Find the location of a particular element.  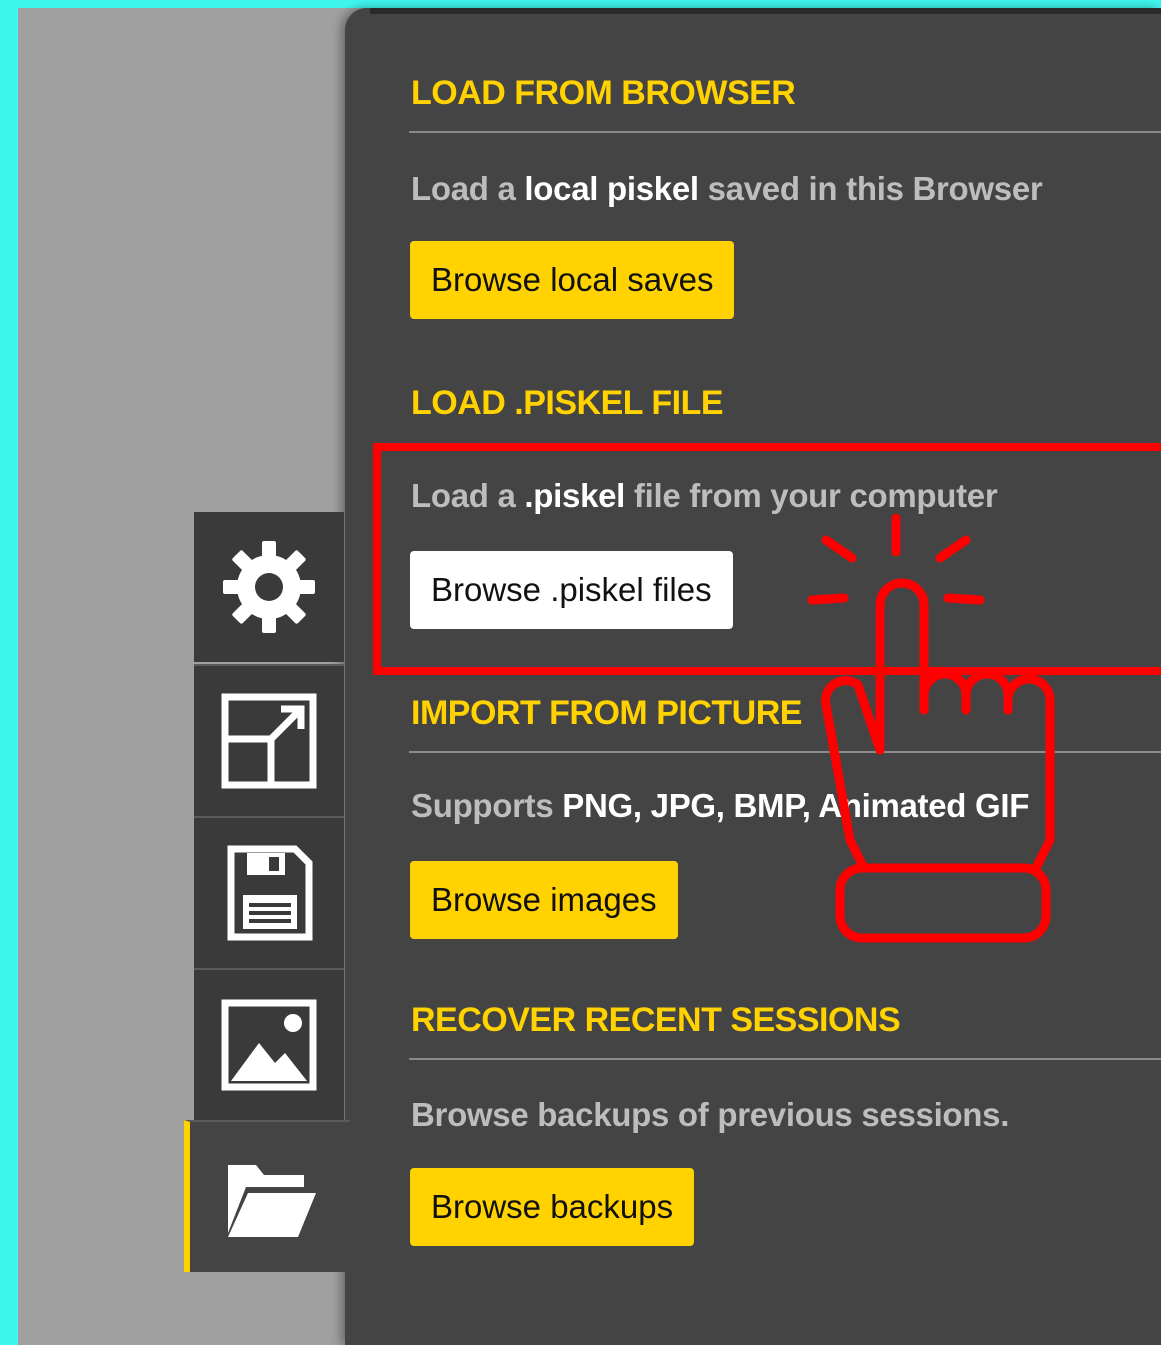

section-title-load-piskel: LOAD .PISKEL FILE is located at coordinates (567, 403).